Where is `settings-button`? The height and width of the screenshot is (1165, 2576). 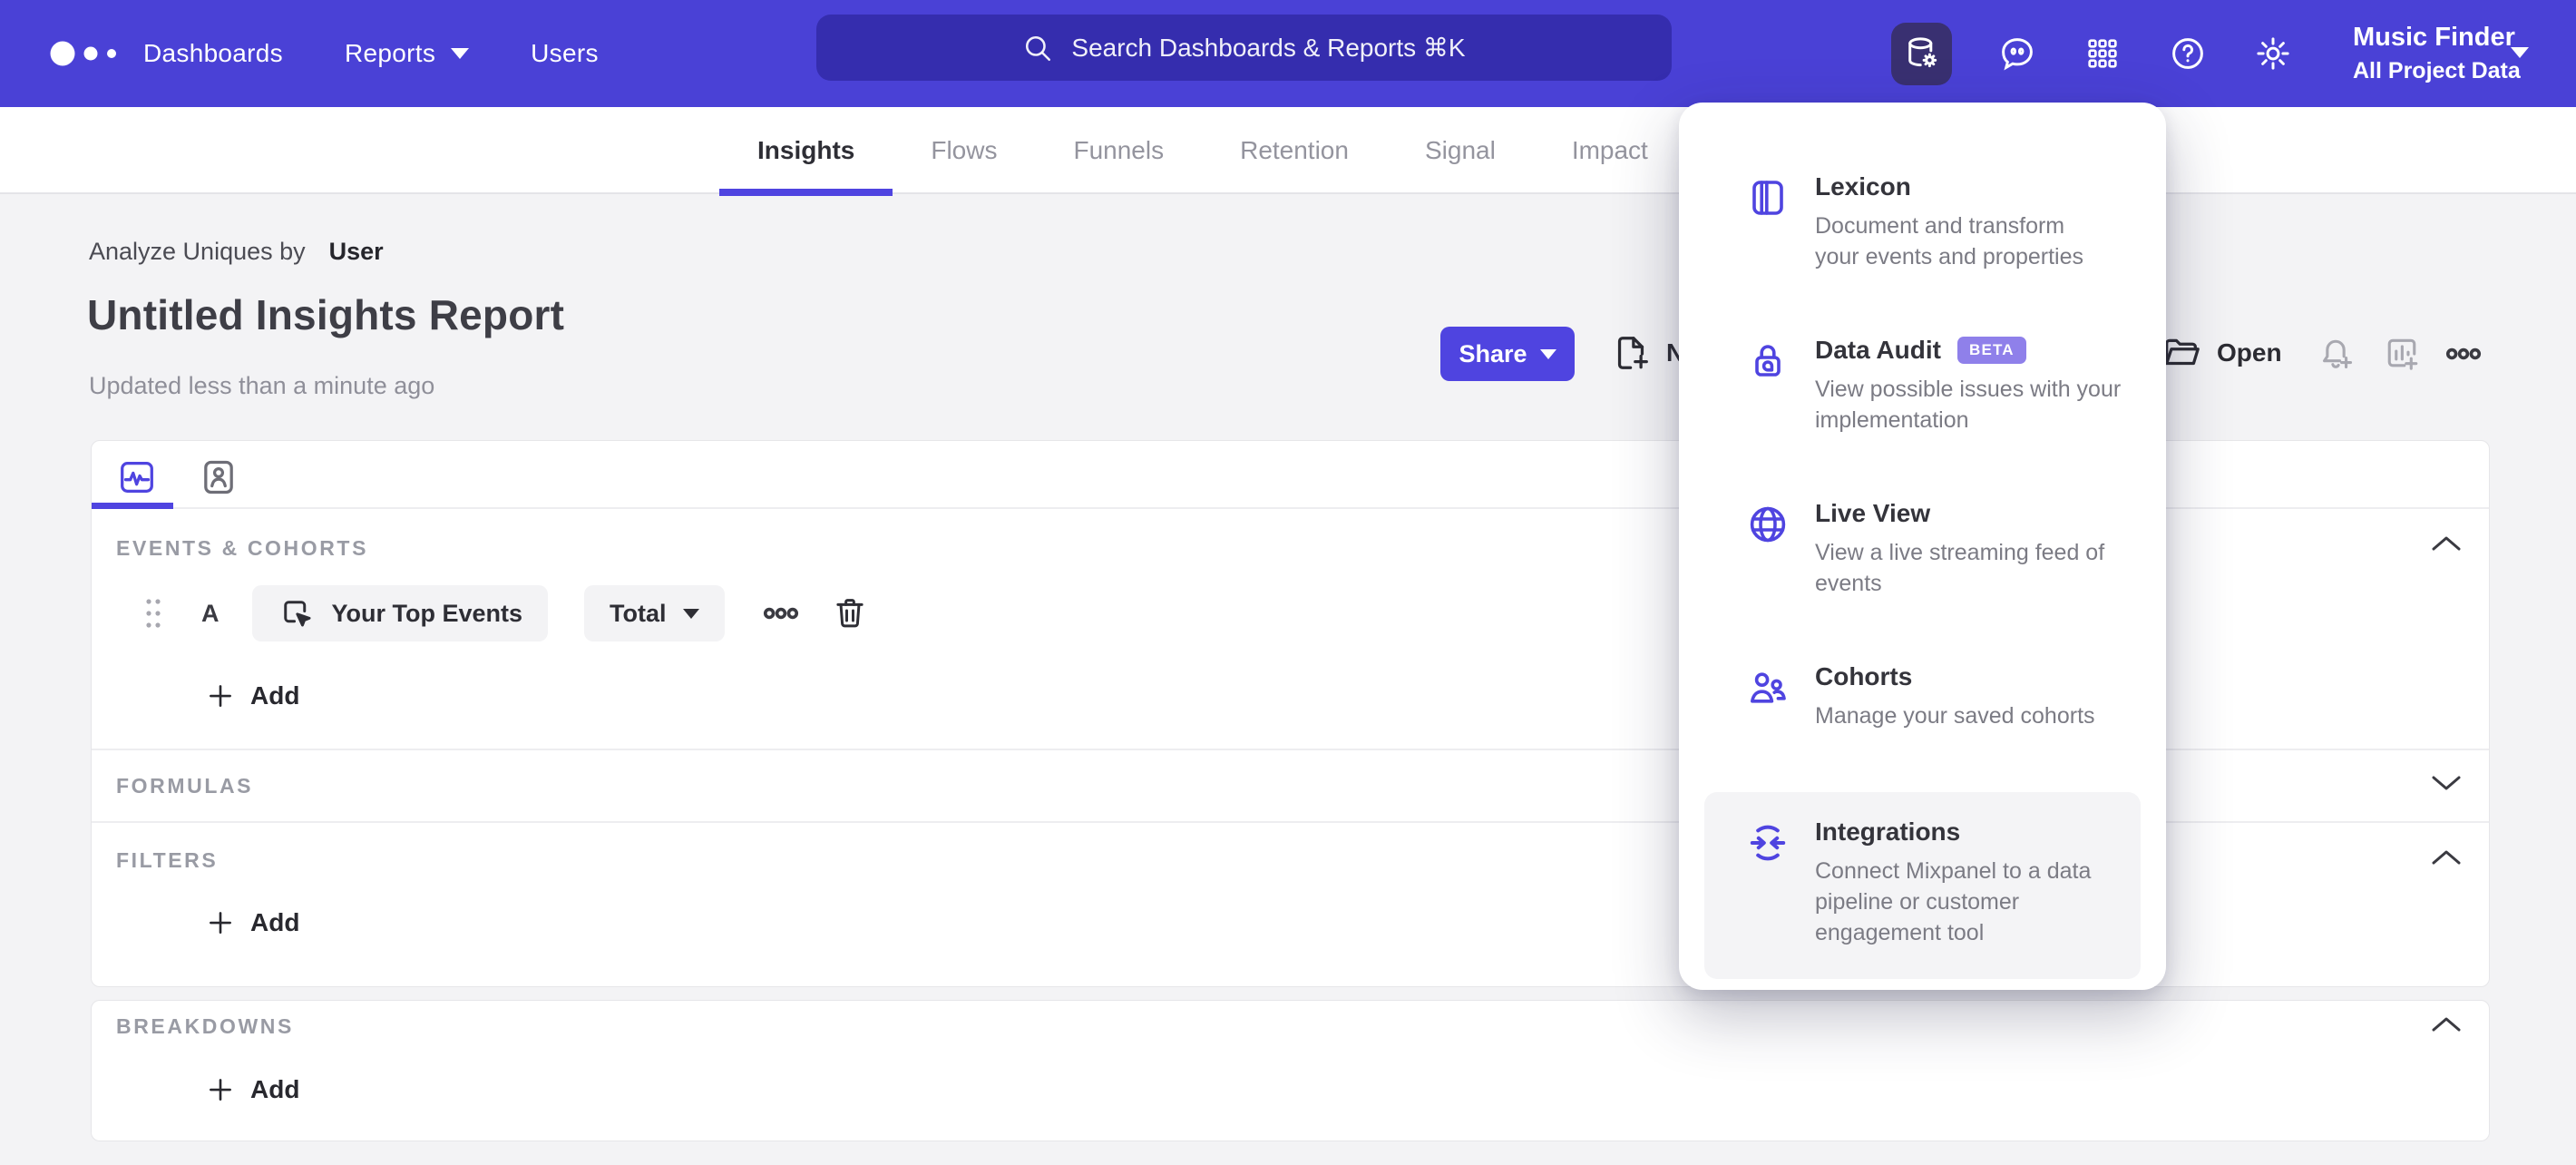
settings-button is located at coordinates (2273, 53).